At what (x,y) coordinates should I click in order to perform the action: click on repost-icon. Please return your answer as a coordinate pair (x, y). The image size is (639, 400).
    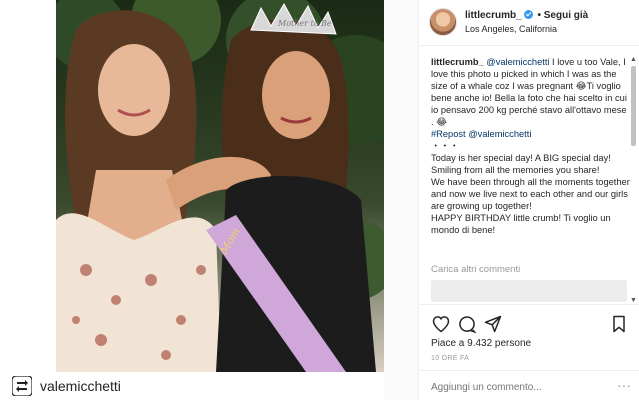
    Looking at the image, I should click on (22, 386).